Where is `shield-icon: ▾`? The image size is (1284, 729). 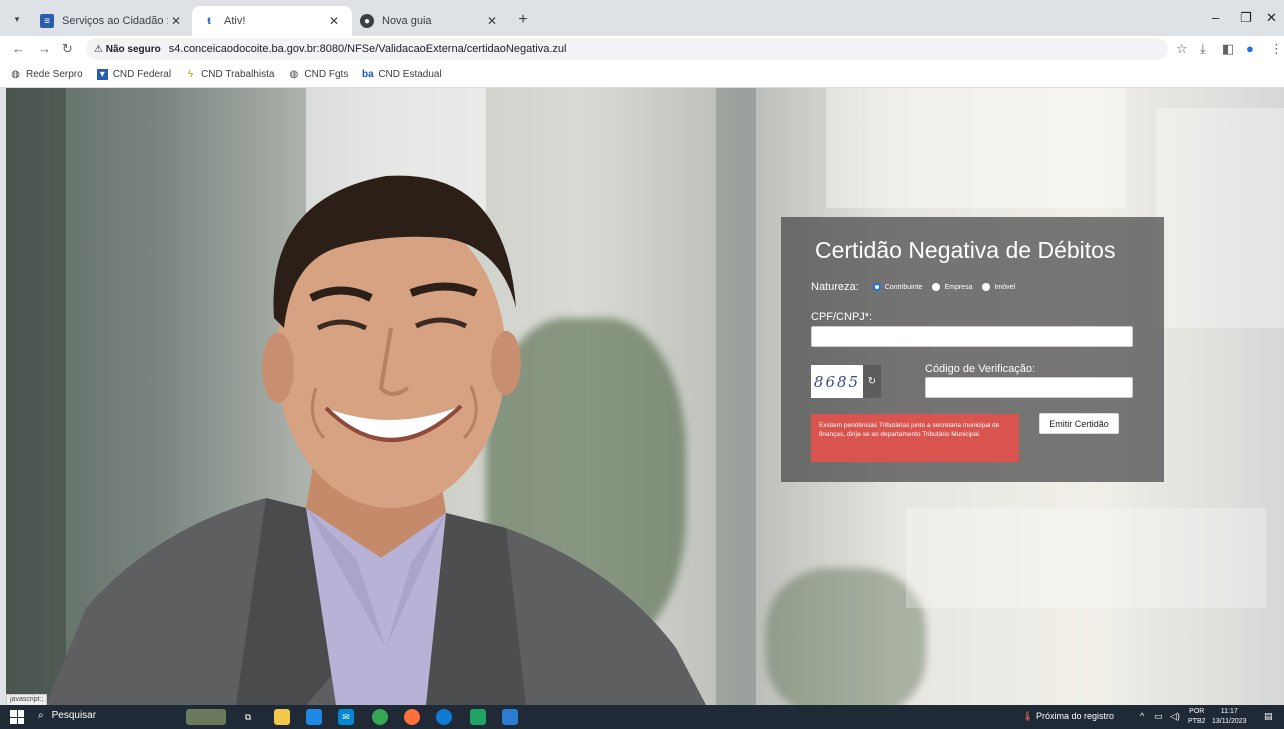
shield-icon: ▾ is located at coordinates (102, 74).